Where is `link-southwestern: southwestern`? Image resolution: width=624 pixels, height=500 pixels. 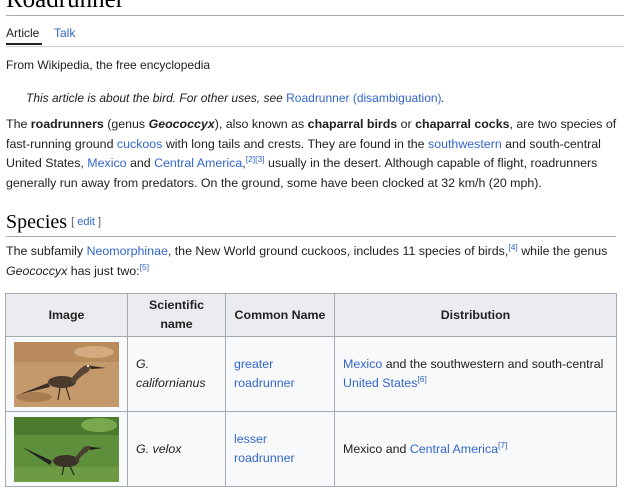 link-southwestern: southwestern is located at coordinates (465, 144).